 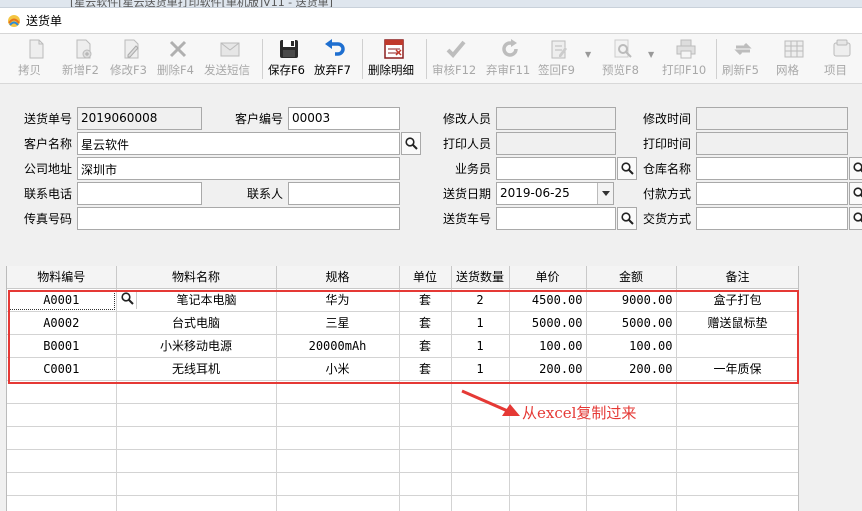 What do you see at coordinates (686, 59) in the screenshot?
I see `print-button: 打印F10` at bounding box center [686, 59].